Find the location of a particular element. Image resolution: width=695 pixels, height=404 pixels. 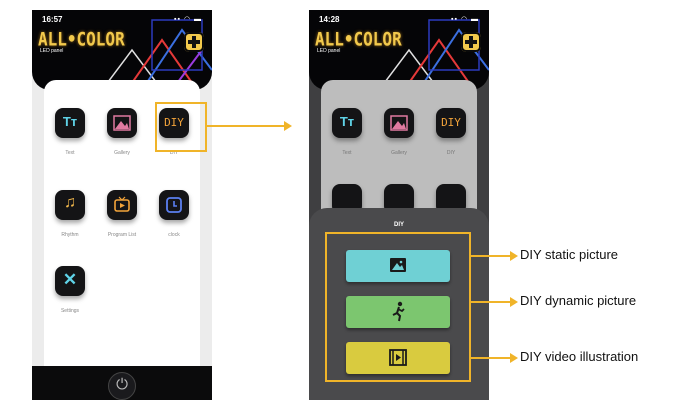

app-settings: ✕ Settings is located at coordinates (70, 290).